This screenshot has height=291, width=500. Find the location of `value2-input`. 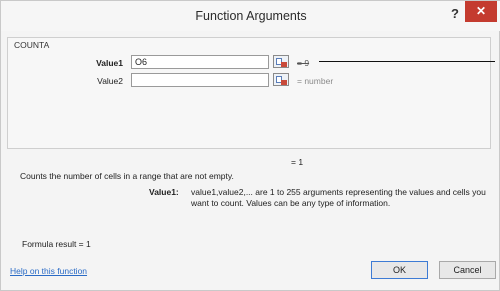

value2-input is located at coordinates (200, 80).